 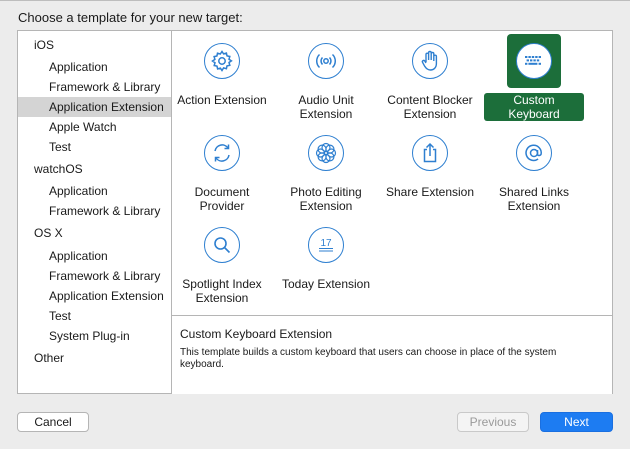 I want to click on calendar-icon: 17, so click(x=326, y=245).